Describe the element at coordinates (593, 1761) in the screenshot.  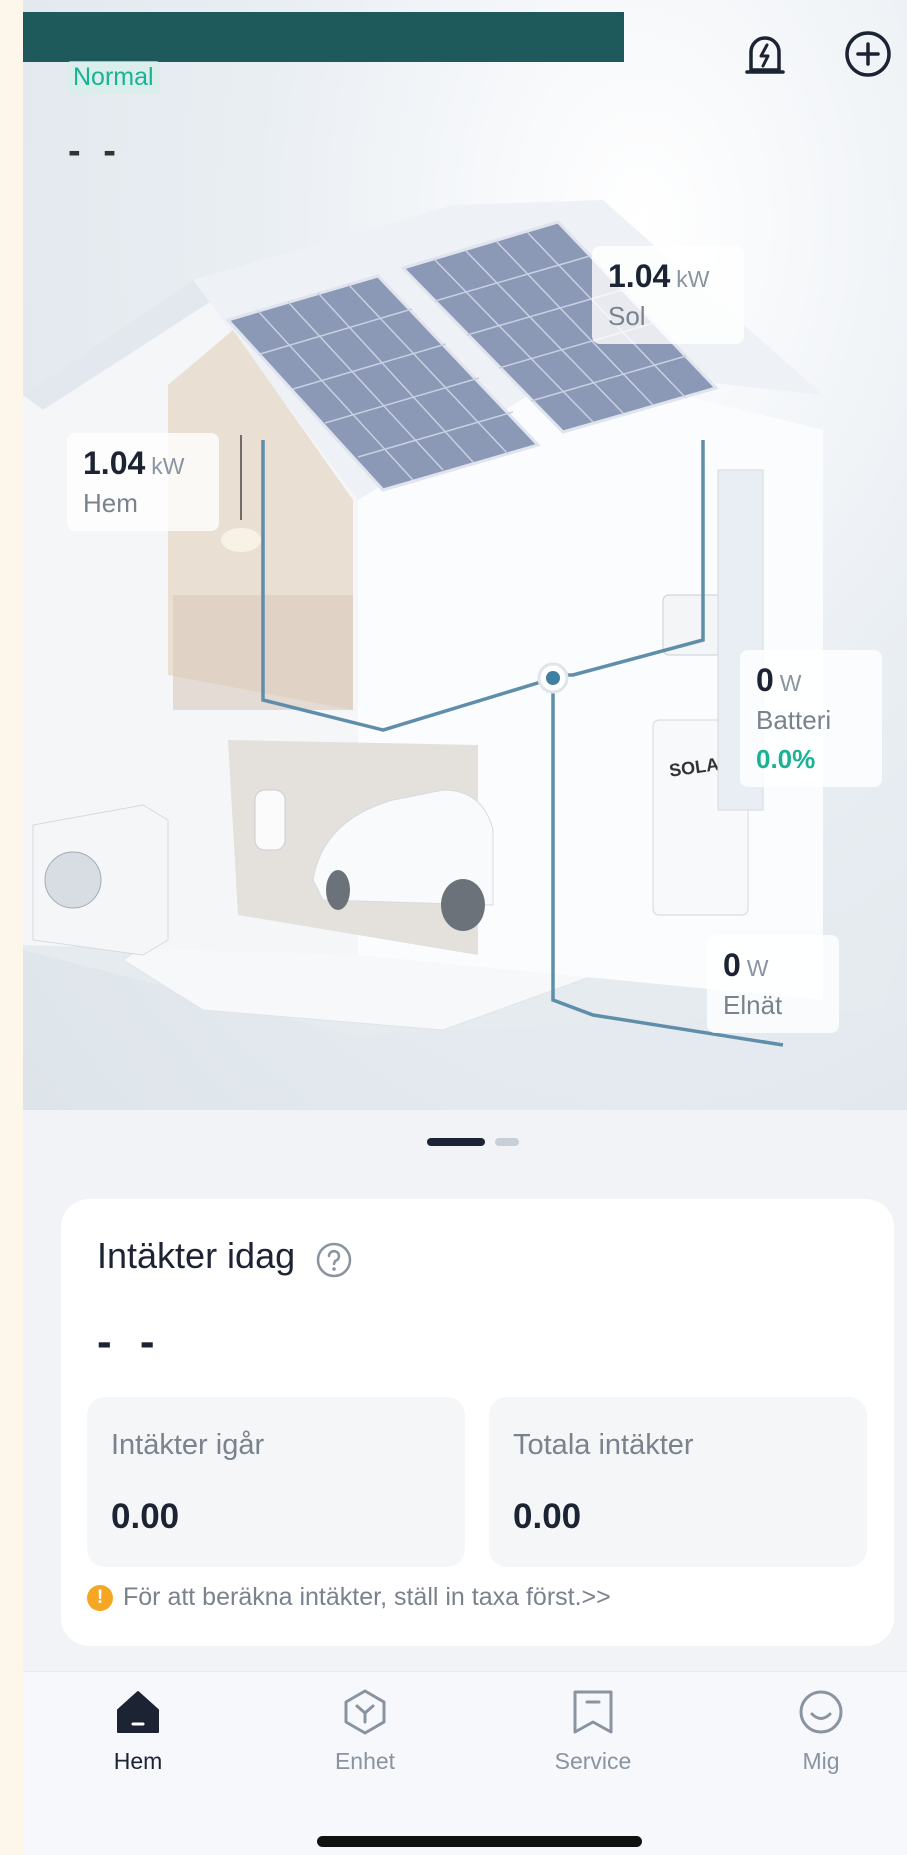
I see `tab-service-label: Service` at that location.